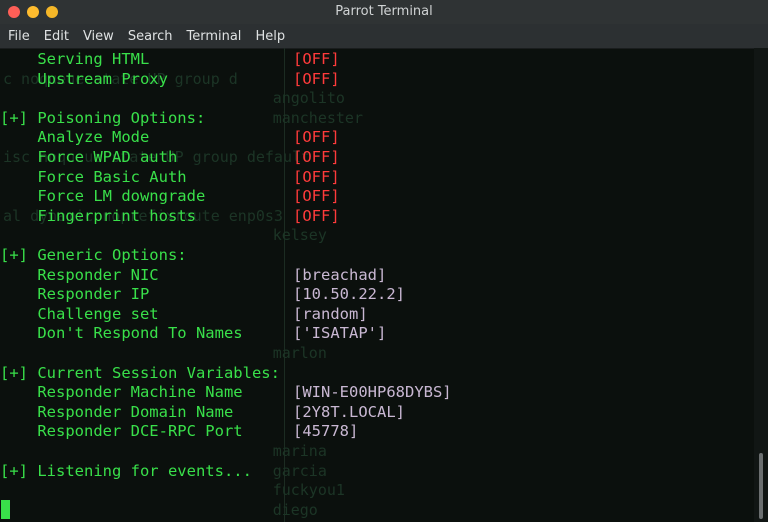  I want to click on terminal-line: Challenge set [random], so click(183, 314).